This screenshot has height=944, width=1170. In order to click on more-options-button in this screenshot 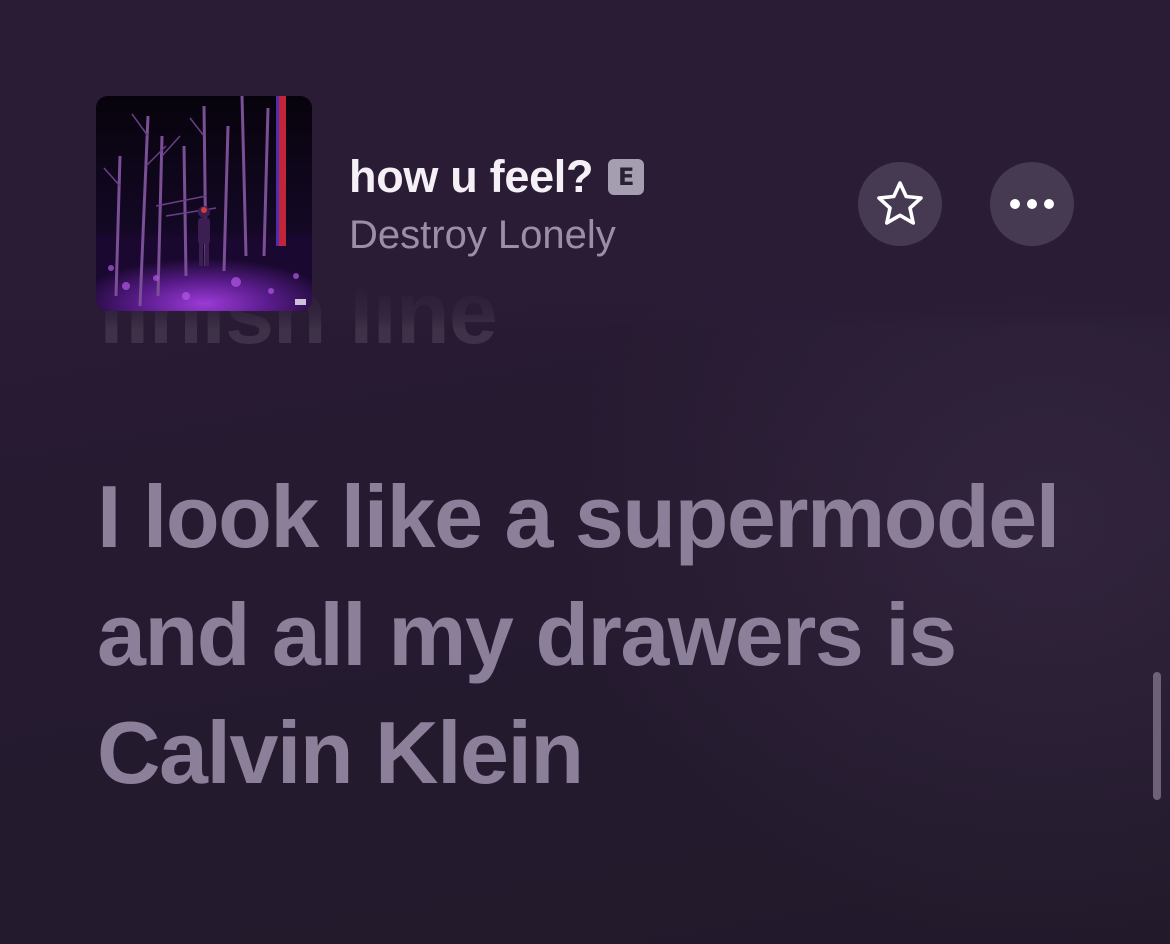, I will do `click(1032, 204)`.